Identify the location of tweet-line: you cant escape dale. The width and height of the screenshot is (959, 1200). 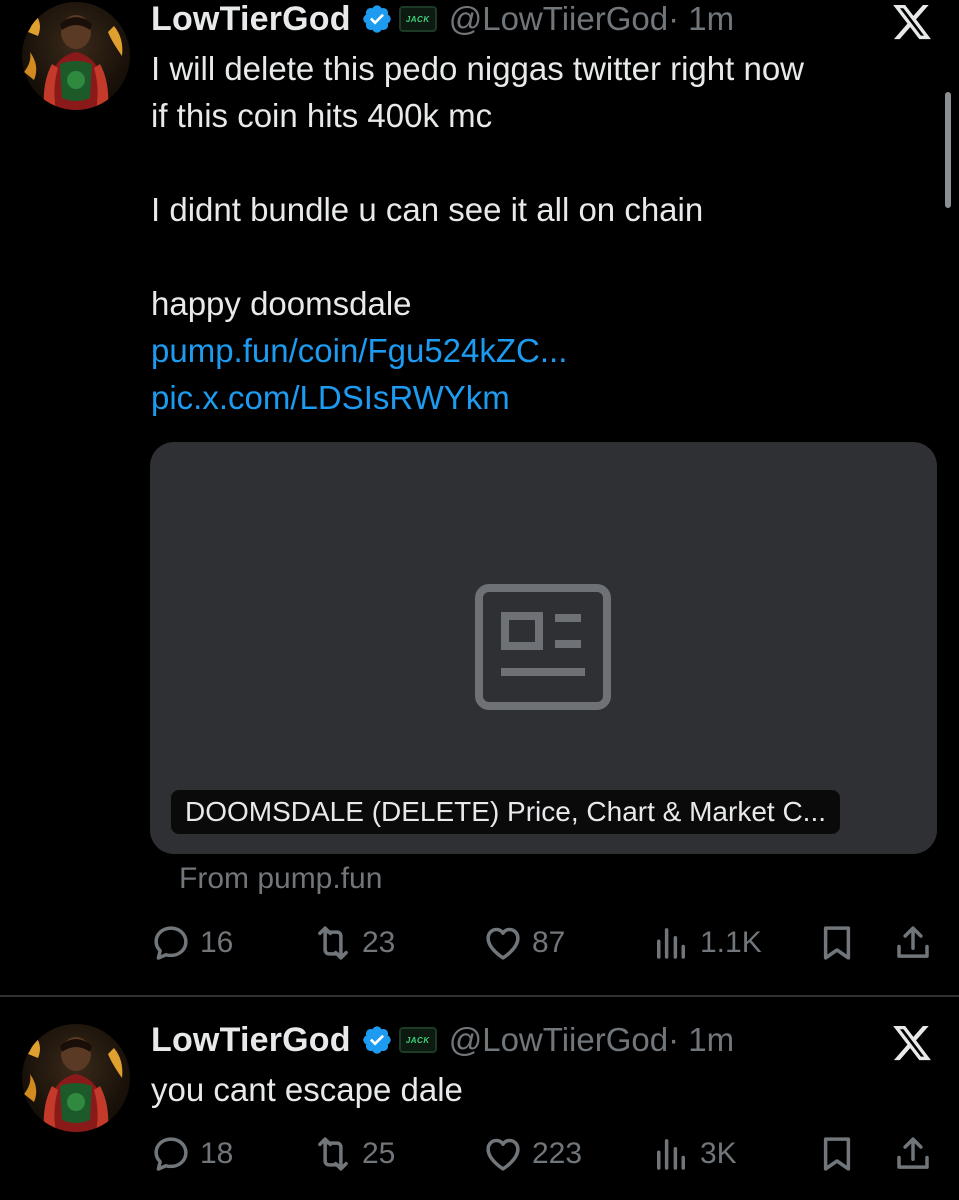
(307, 1089).